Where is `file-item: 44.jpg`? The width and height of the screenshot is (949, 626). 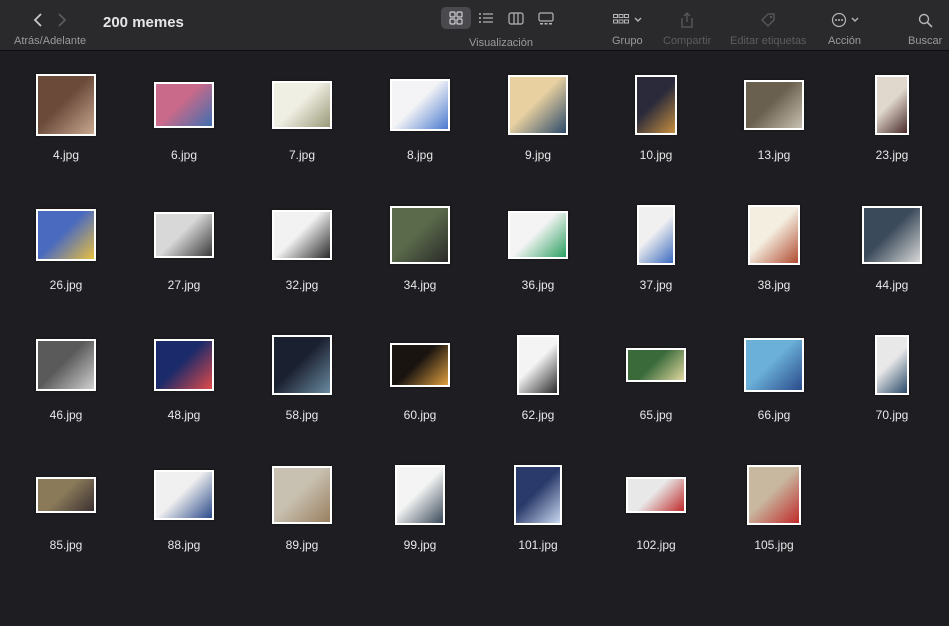 file-item: 44.jpg is located at coordinates (891, 262).